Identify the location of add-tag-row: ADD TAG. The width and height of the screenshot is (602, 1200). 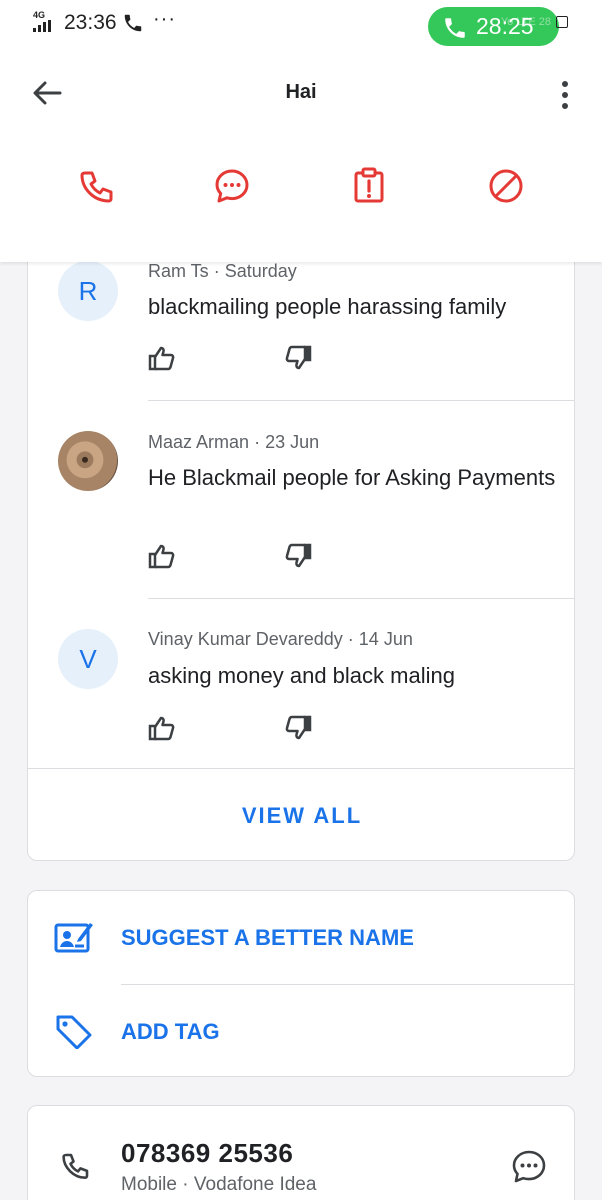
(301, 1030).